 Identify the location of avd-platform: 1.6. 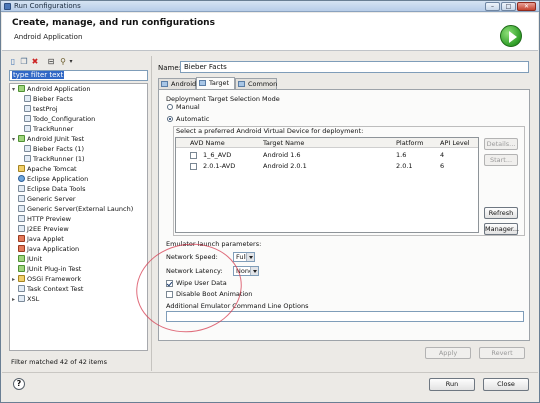
(401, 155).